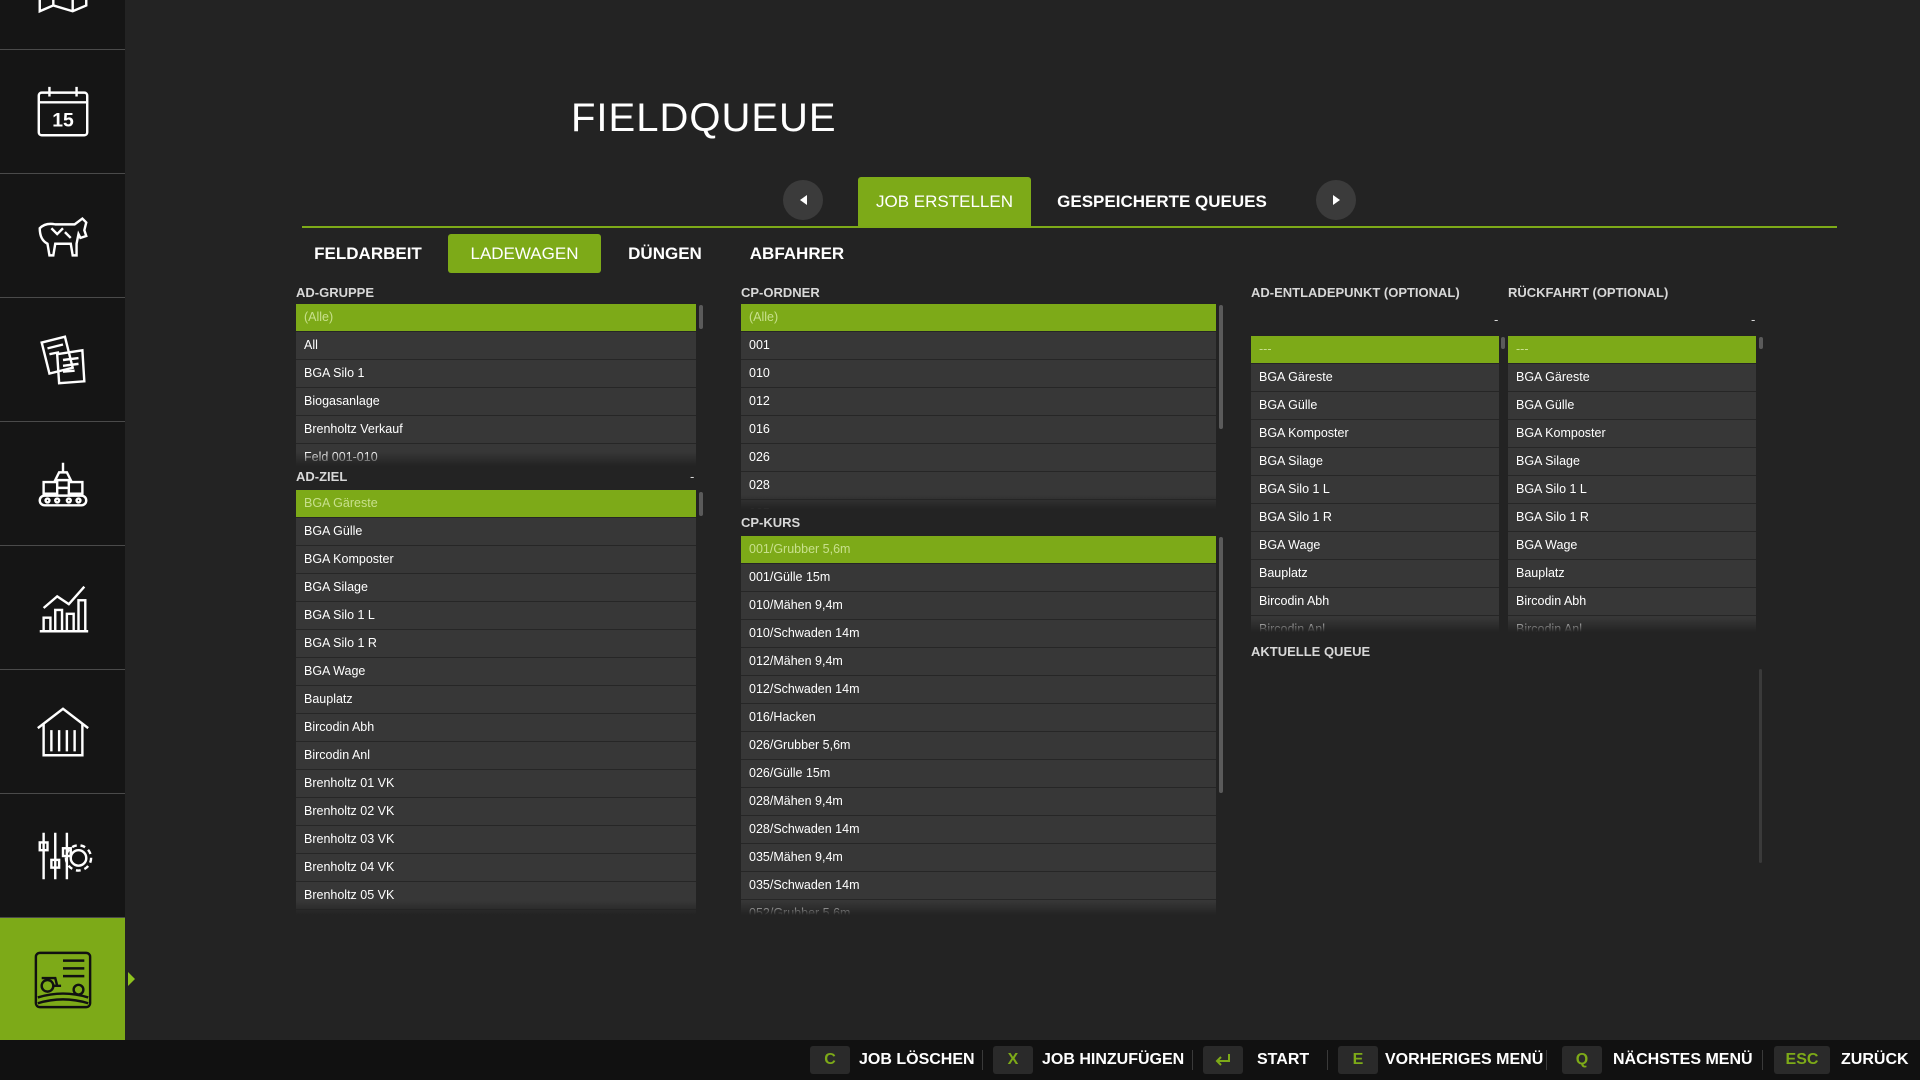 The width and height of the screenshot is (1920, 1080). What do you see at coordinates (701, 317) in the screenshot?
I see `ad-gruppe-scrollbar` at bounding box center [701, 317].